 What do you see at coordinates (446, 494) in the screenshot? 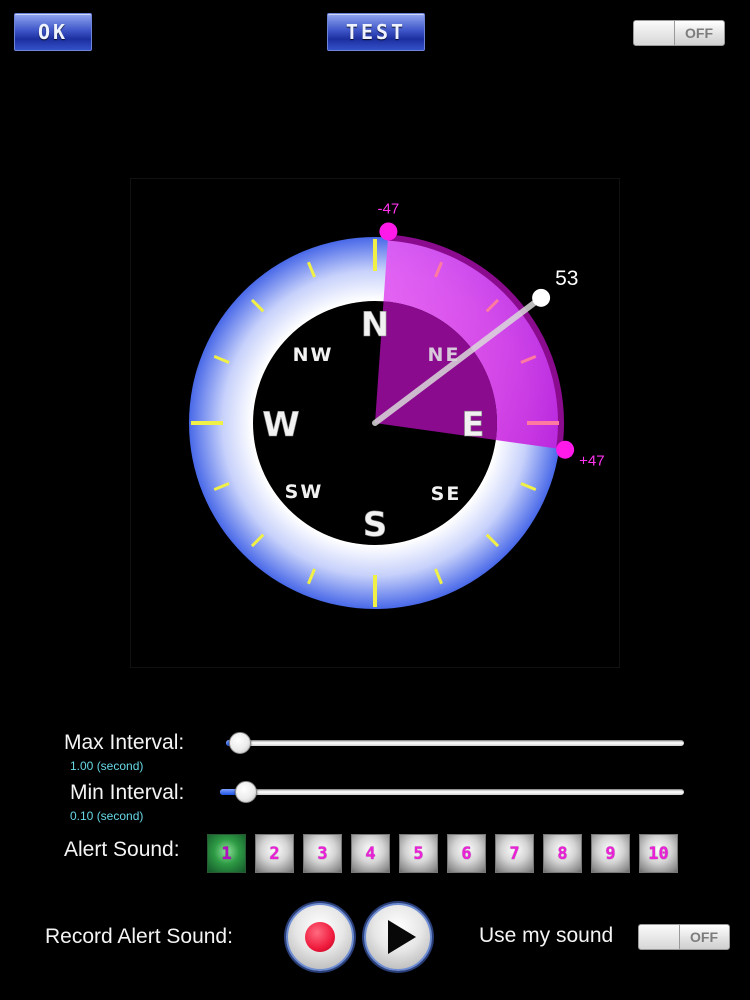
I see `direction-se: SE` at bounding box center [446, 494].